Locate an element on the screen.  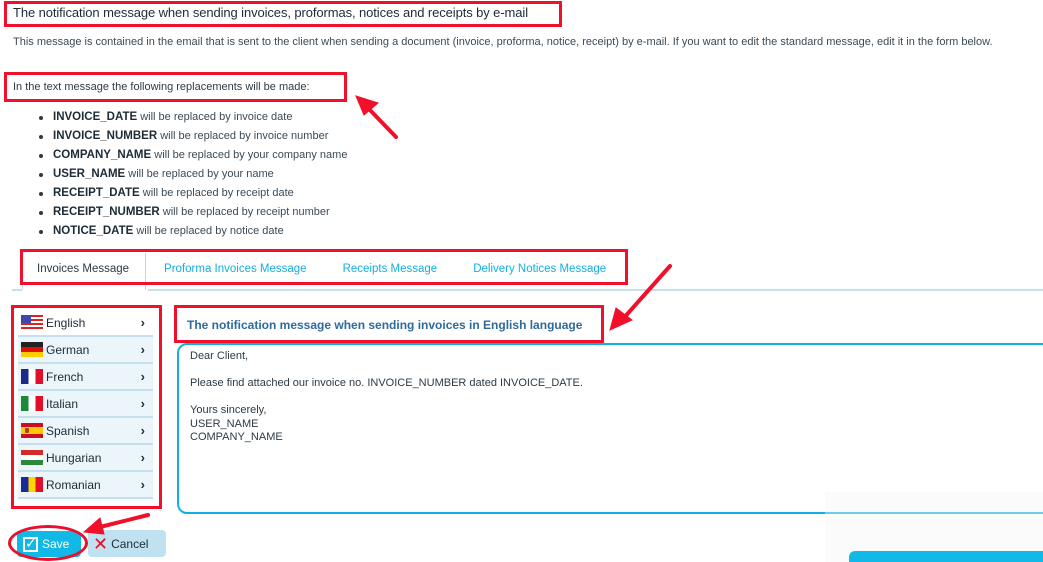
replacement-item: USER_NAME will be replaced by your name is located at coordinates (192, 174).